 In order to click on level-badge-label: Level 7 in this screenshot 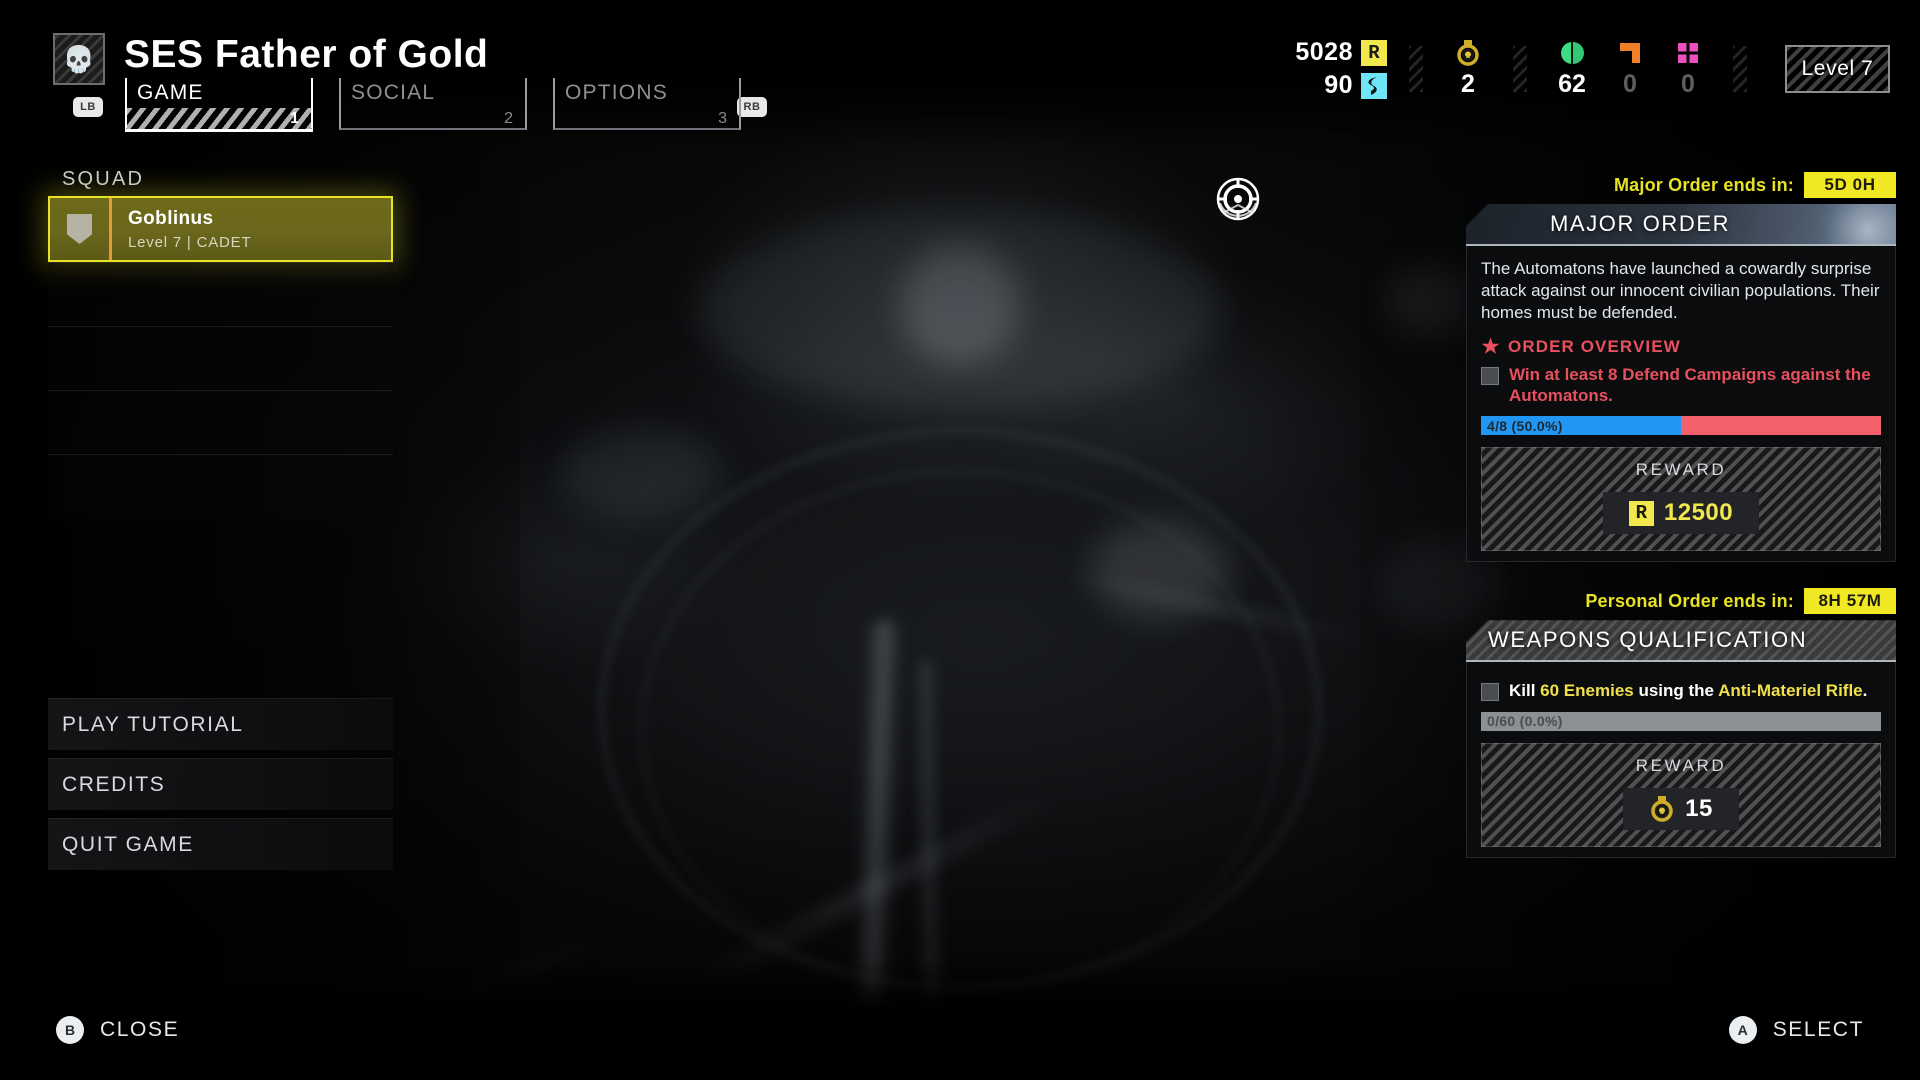, I will do `click(1837, 68)`.